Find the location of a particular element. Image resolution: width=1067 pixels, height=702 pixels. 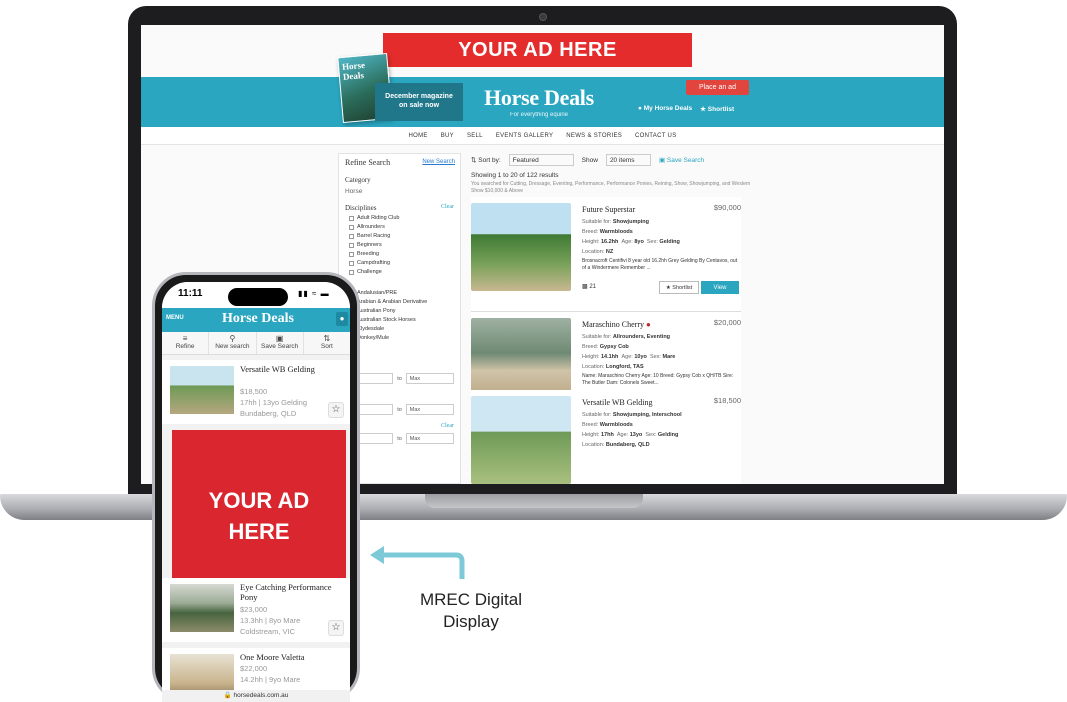

listing-location: Bundaberg, QLD is located at coordinates (268, 413).